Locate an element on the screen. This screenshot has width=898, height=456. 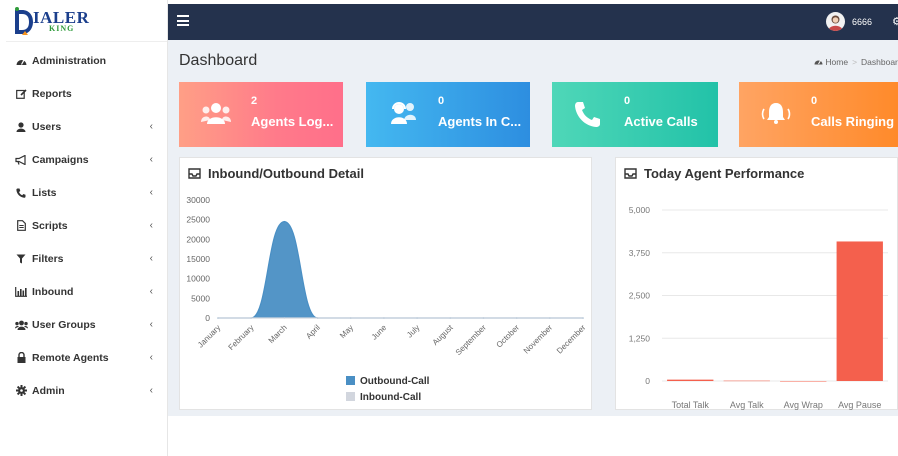
page-title: Dashboard is located at coordinates (218, 60).